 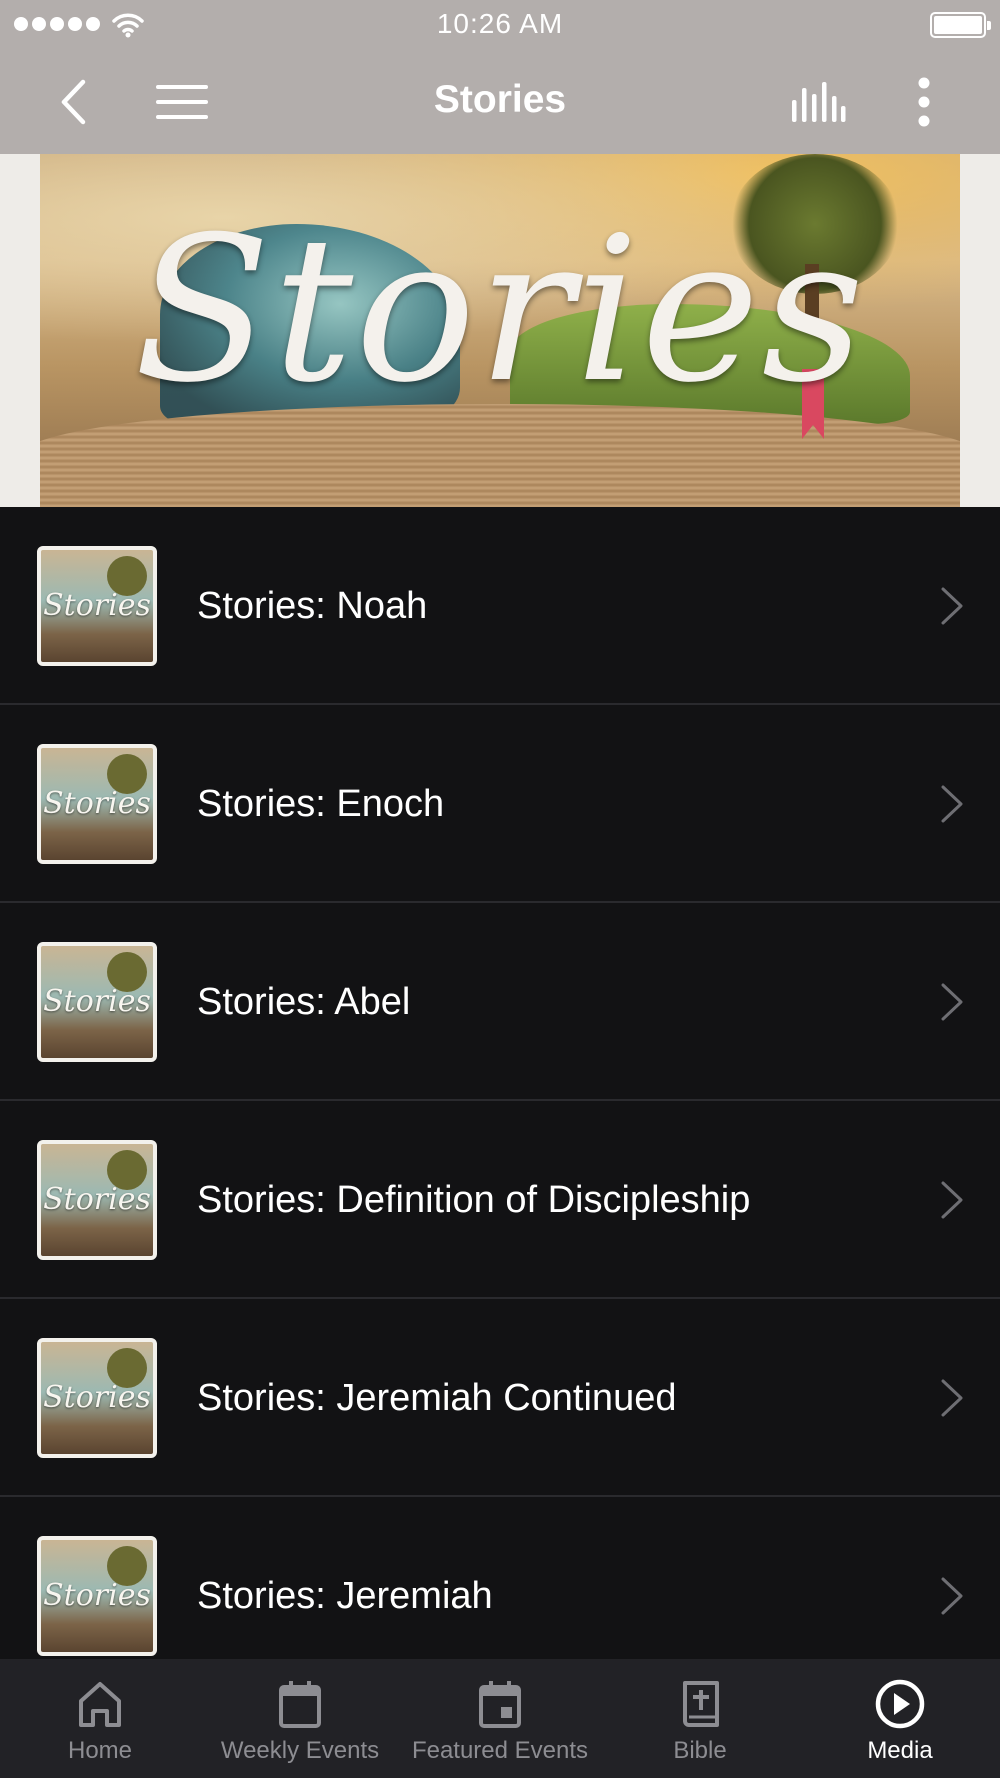 I want to click on nav-bar: Stories, so click(x=500, y=102).